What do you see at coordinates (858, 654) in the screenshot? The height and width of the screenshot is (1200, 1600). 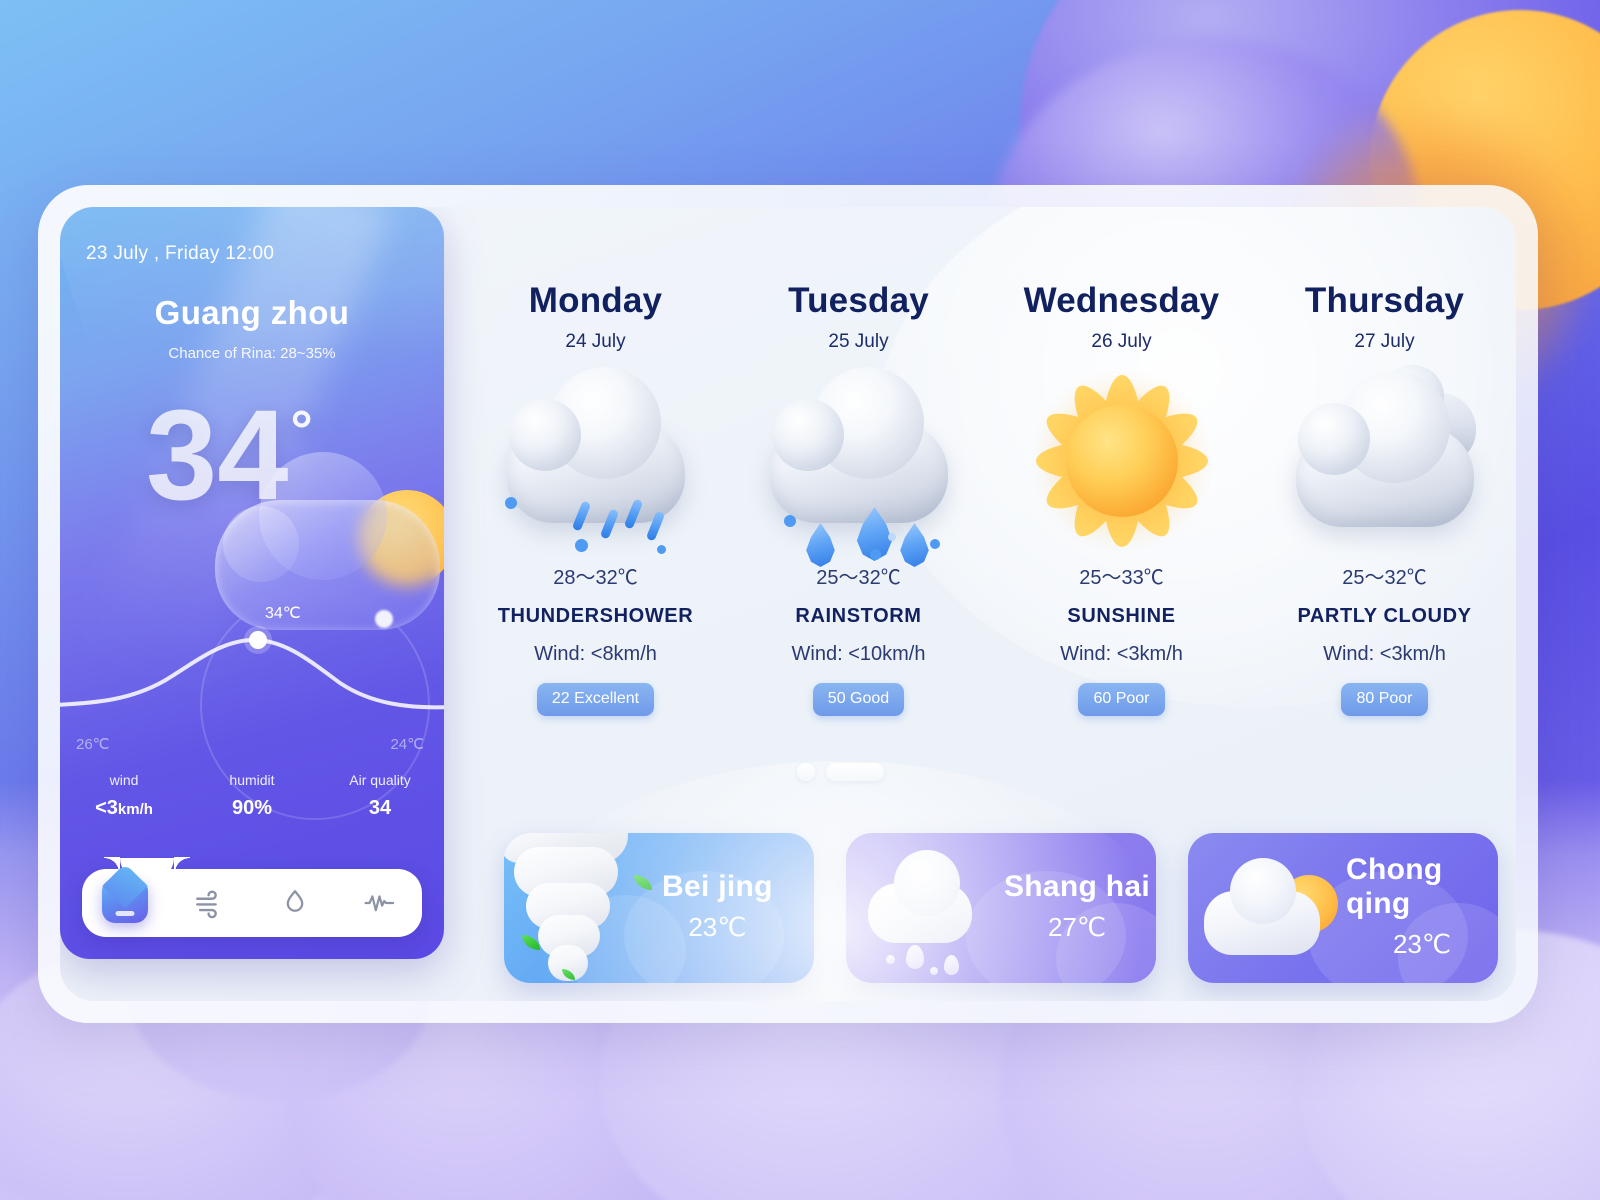 I see `forecast-wind: Wind: <10km/h` at bounding box center [858, 654].